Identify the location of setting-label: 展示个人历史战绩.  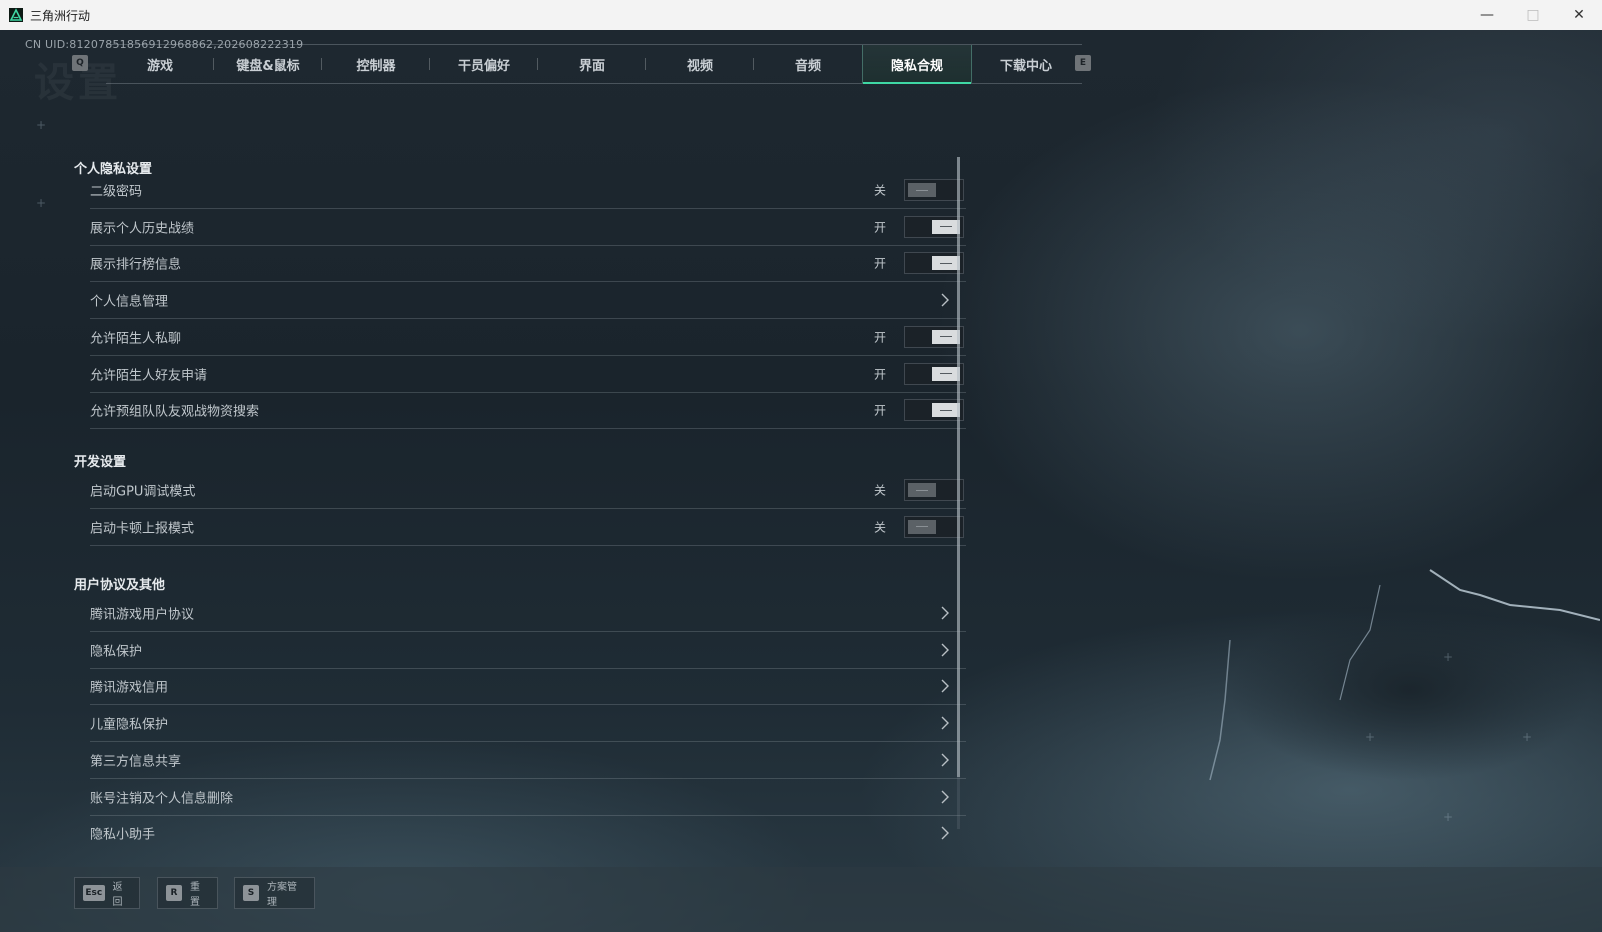
(142, 229).